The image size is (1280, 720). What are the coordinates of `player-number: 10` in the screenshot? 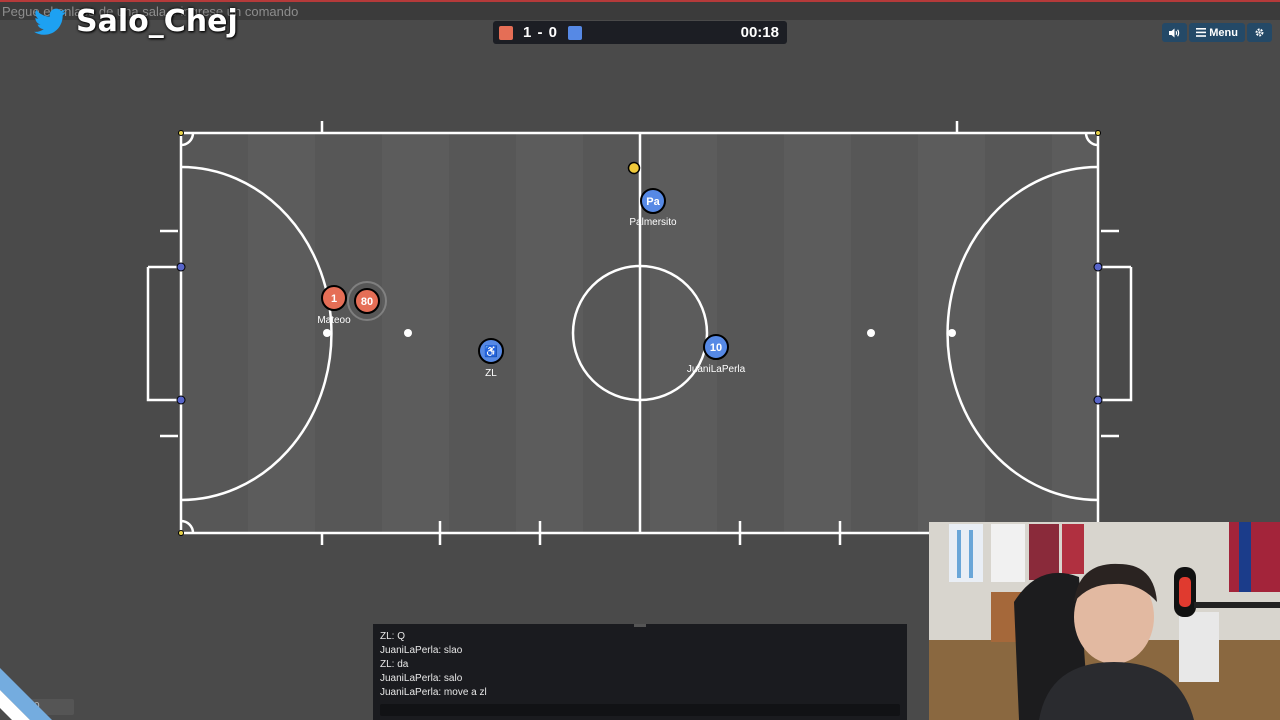 It's located at (716, 348).